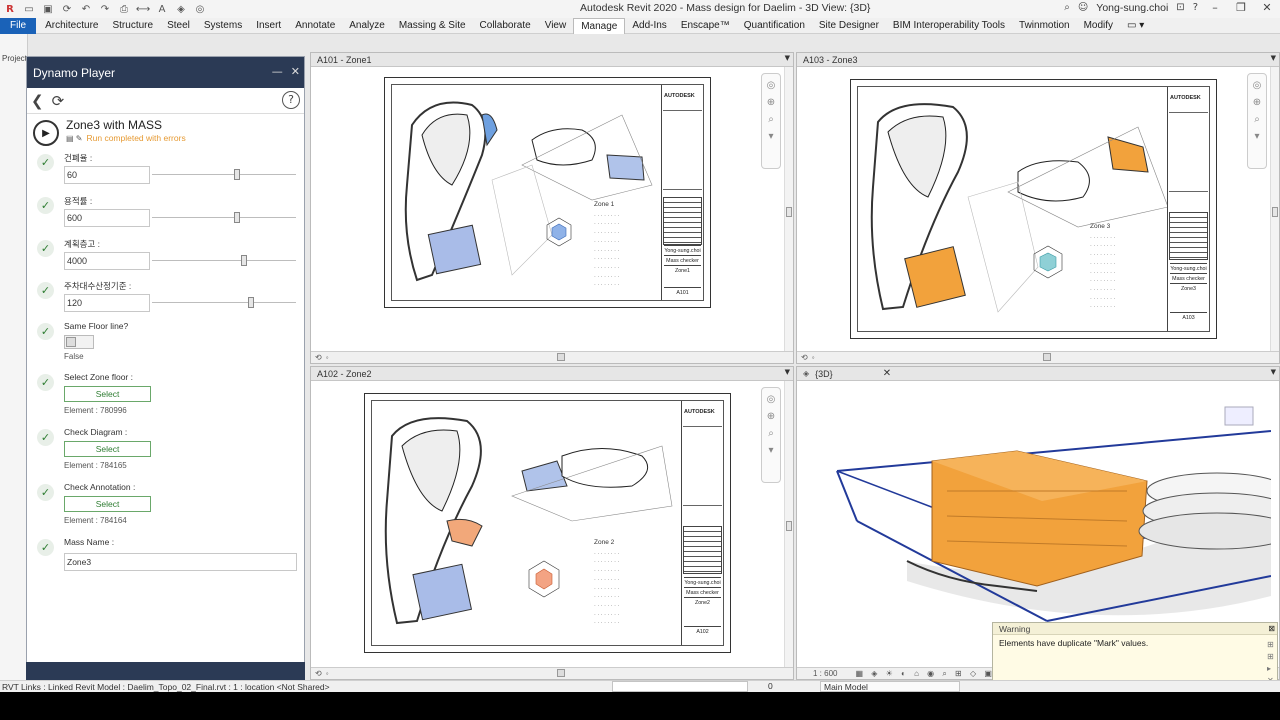  What do you see at coordinates (107, 303) in the screenshot?
I see `input-field: 120` at bounding box center [107, 303].